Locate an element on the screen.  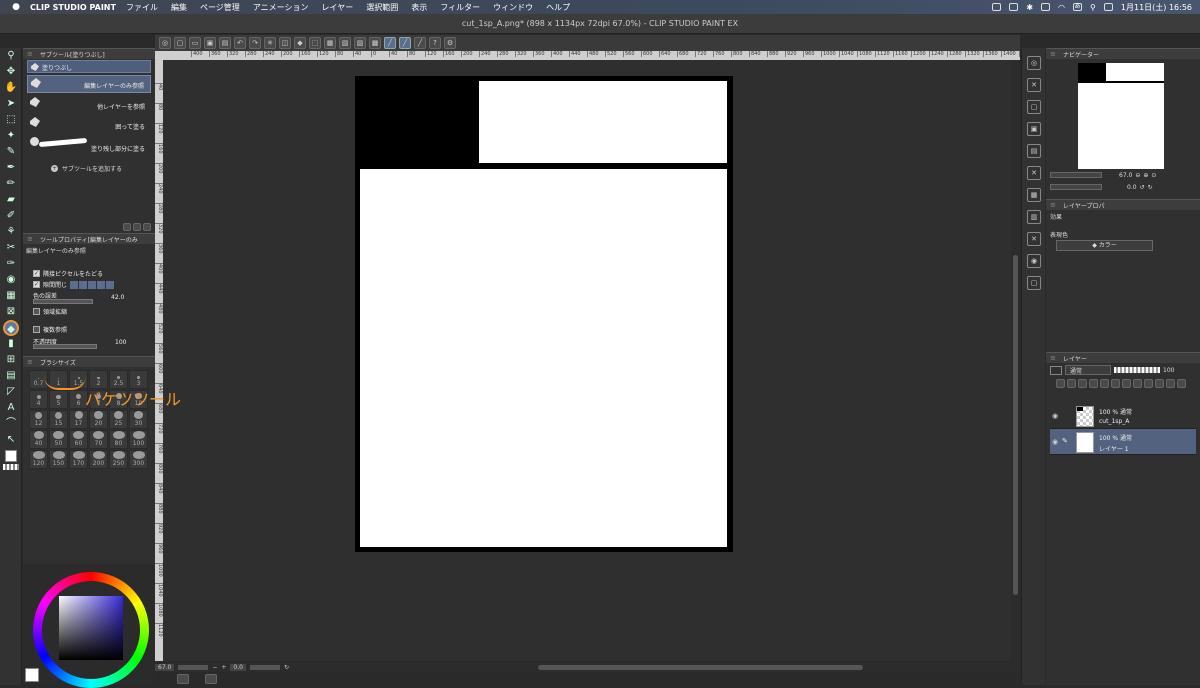
brush-size-option: 80 is located at coordinates (118, 439).